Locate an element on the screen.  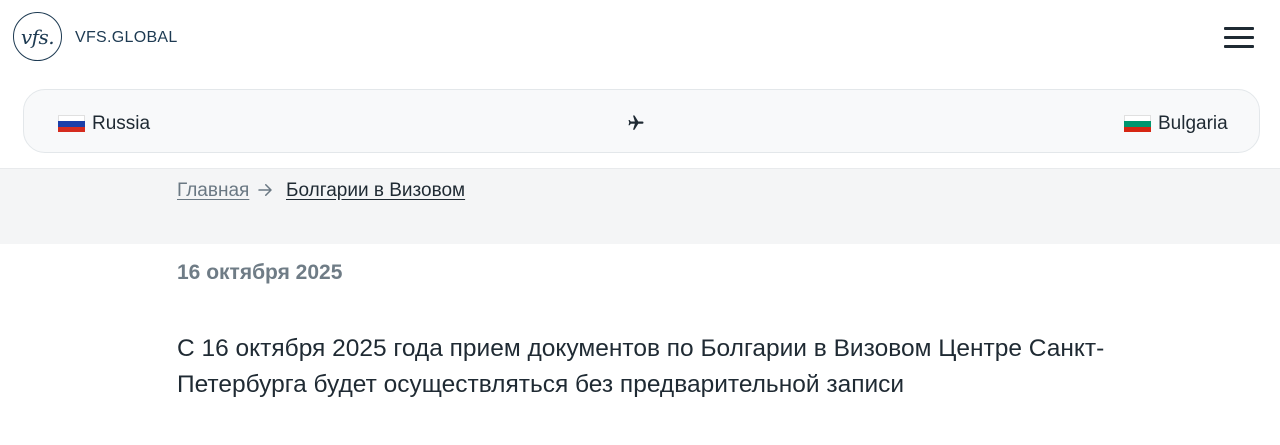
hamburger-menu-icon is located at coordinates (1239, 38).